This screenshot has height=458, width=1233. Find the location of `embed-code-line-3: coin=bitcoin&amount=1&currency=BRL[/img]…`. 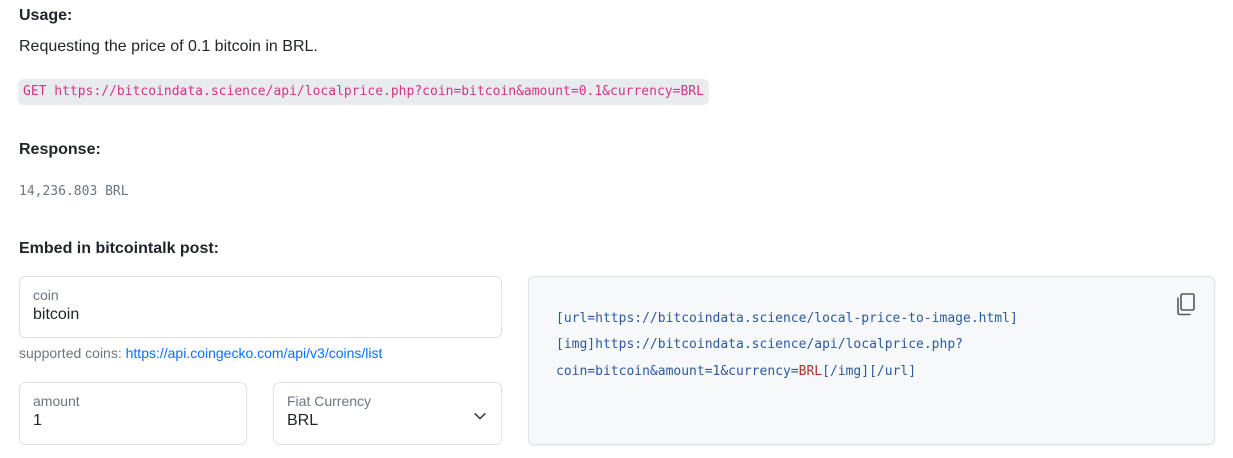

embed-code-line-3: coin=bitcoin&amount=1&currency=BRL[/img]… is located at coordinates (736, 371).